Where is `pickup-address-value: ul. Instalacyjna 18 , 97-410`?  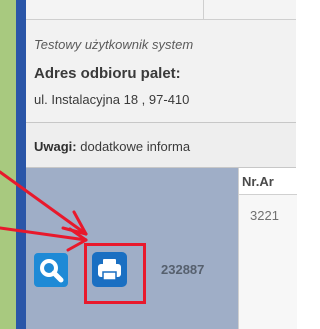
pickup-address-value: ul. Instalacyjna 18 , 97-410 is located at coordinates (112, 99).